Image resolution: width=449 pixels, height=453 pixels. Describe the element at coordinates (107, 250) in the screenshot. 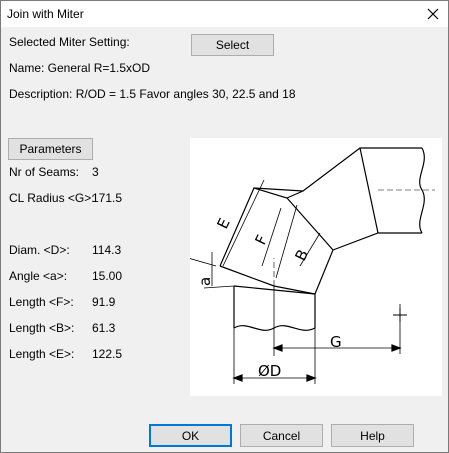

I see `param-value-diameter: 114.3` at that location.